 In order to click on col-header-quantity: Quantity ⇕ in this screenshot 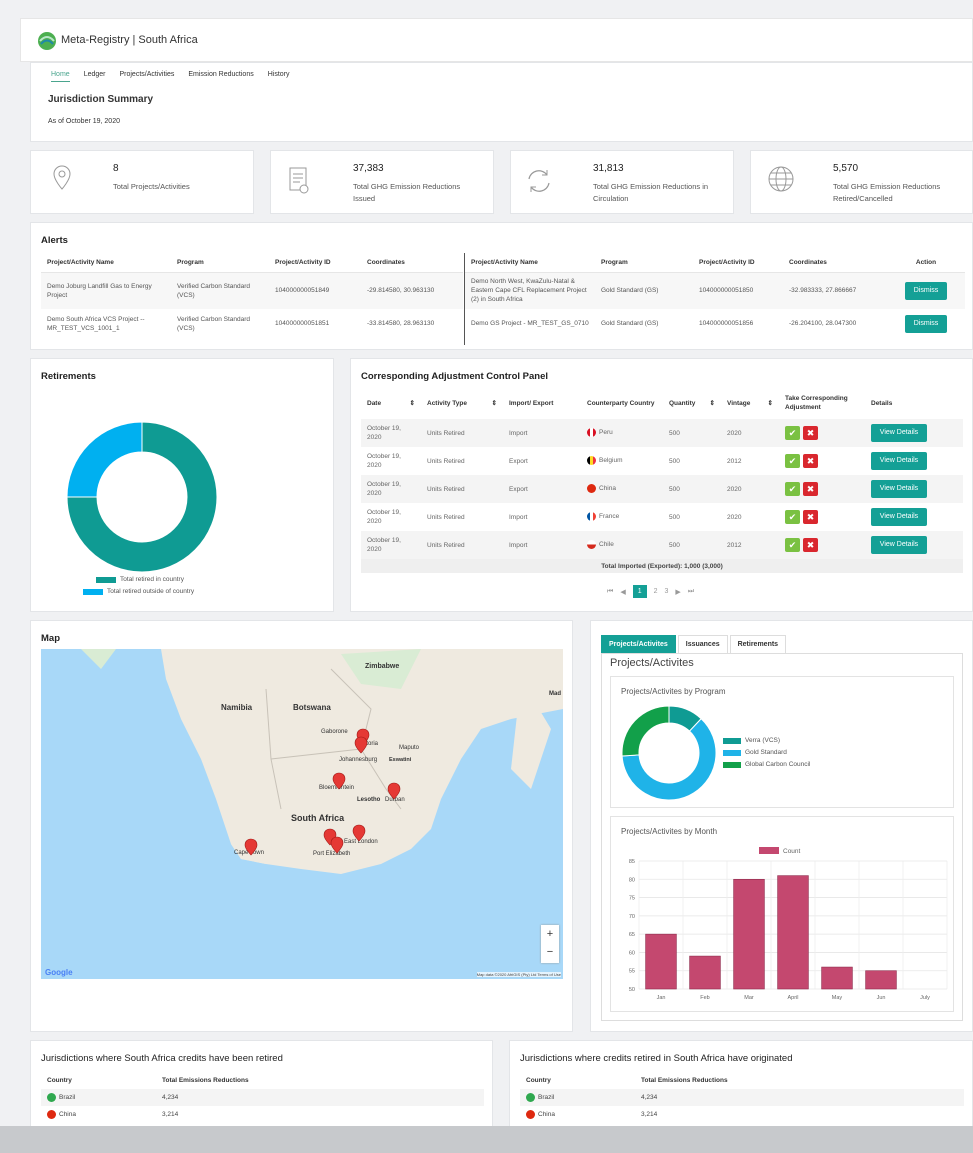, I will do `click(692, 403)`.